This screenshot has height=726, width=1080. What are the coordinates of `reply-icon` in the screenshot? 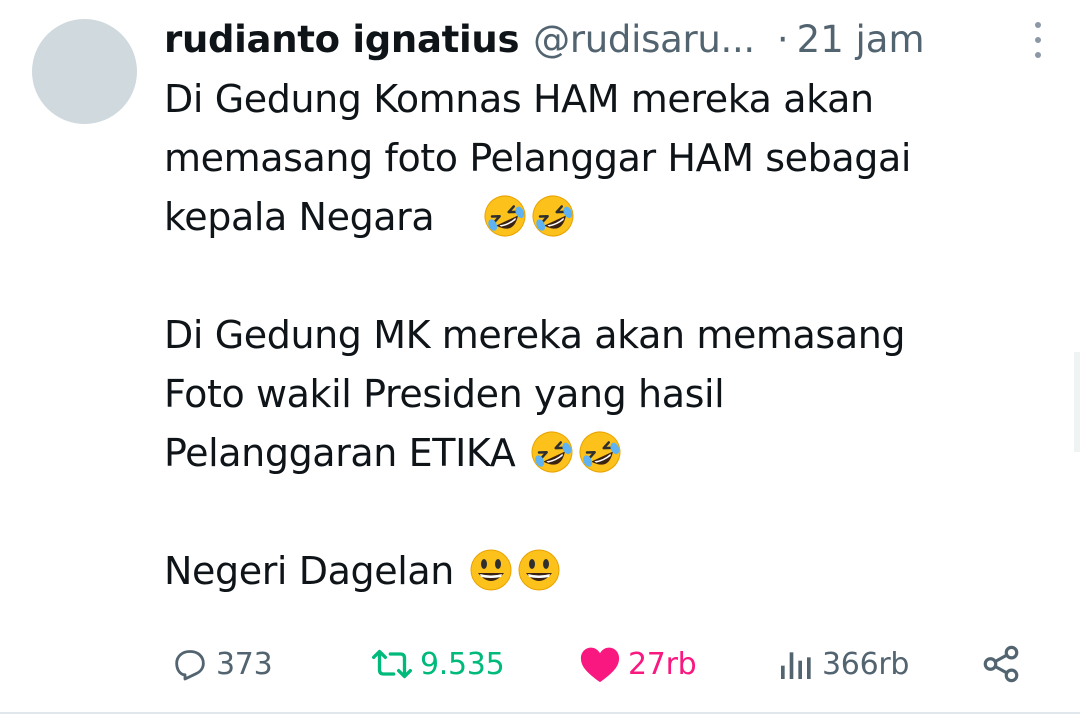 It's located at (190, 665).